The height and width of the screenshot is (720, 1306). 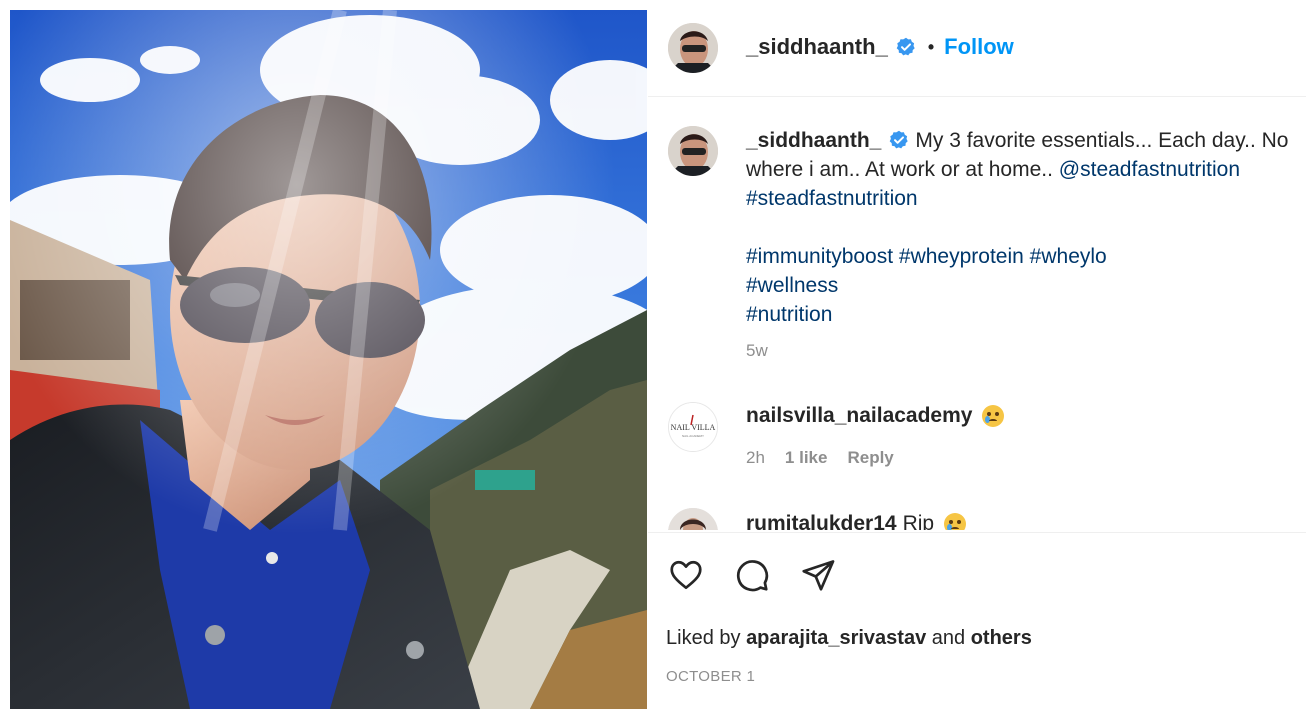 What do you see at coordinates (918, 521) in the screenshot?
I see `comment-text: Rip` at bounding box center [918, 521].